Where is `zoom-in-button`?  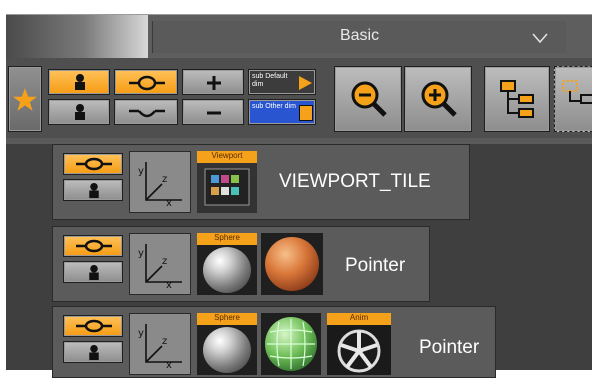 zoom-in-button is located at coordinates (438, 99).